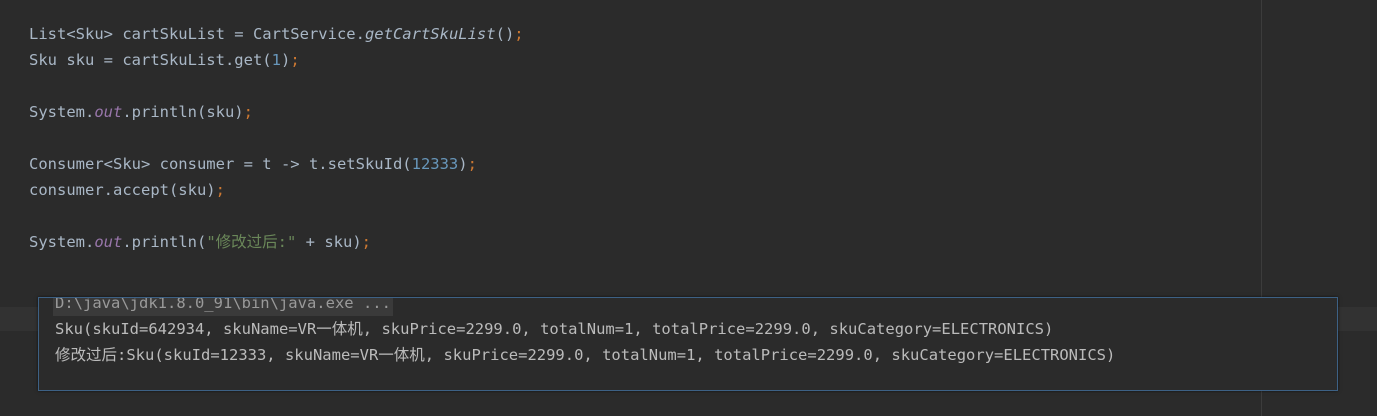 Image resolution: width=1377 pixels, height=416 pixels. What do you see at coordinates (251, 242) in the screenshot?
I see `string-literal: "修改过后:"` at bounding box center [251, 242].